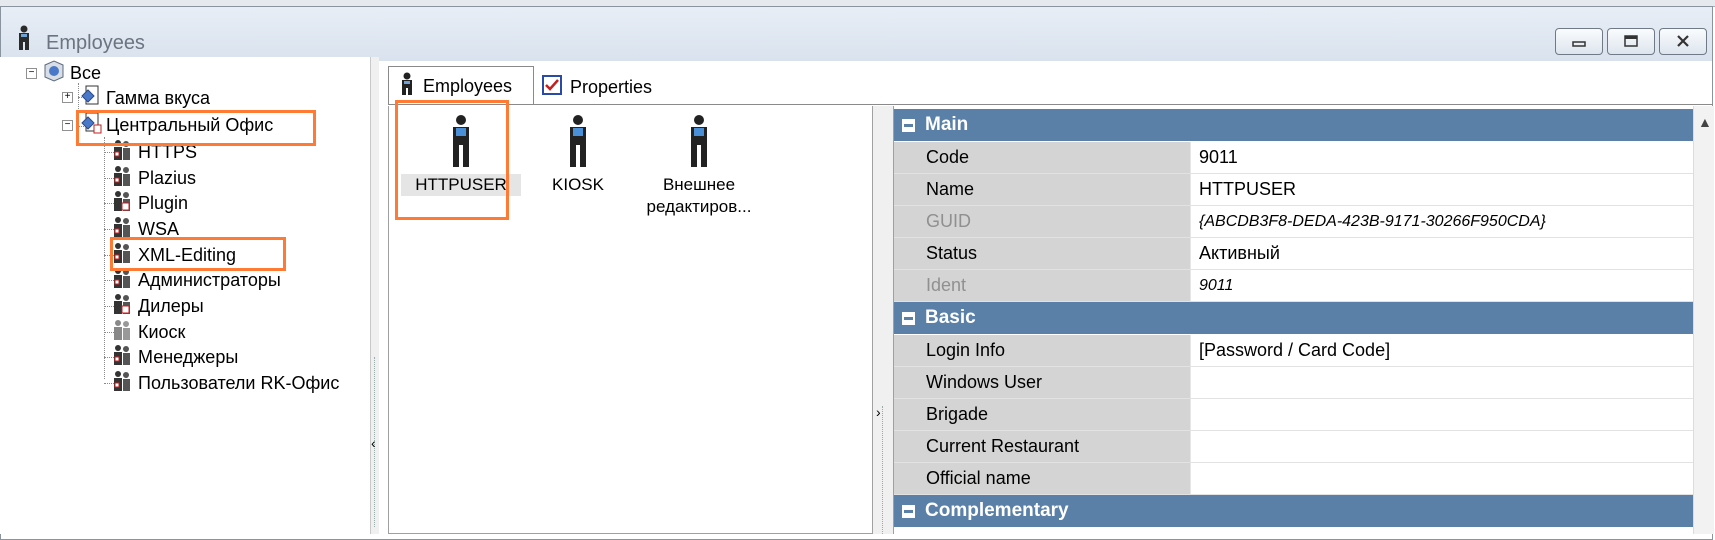 Image resolution: width=1715 pixels, height=540 pixels. What do you see at coordinates (188, 356) in the screenshot?
I see `tree-item-label: Менеджеры` at bounding box center [188, 356].